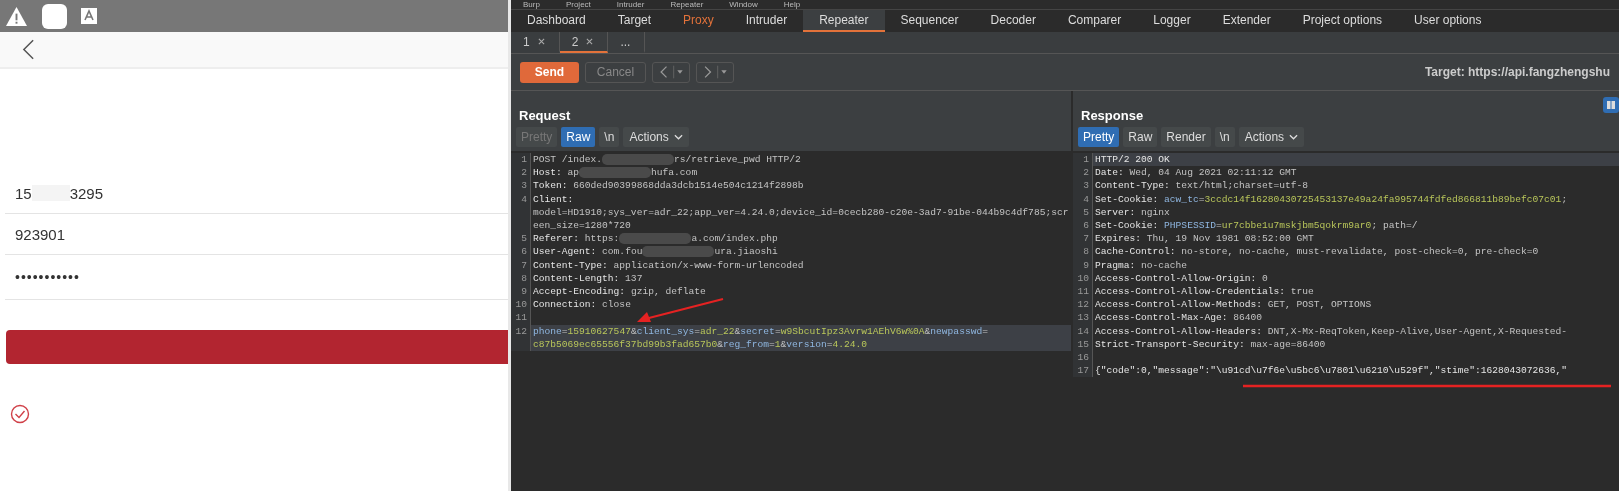  What do you see at coordinates (743, 4) in the screenshot?
I see `menu-item: Window` at bounding box center [743, 4].